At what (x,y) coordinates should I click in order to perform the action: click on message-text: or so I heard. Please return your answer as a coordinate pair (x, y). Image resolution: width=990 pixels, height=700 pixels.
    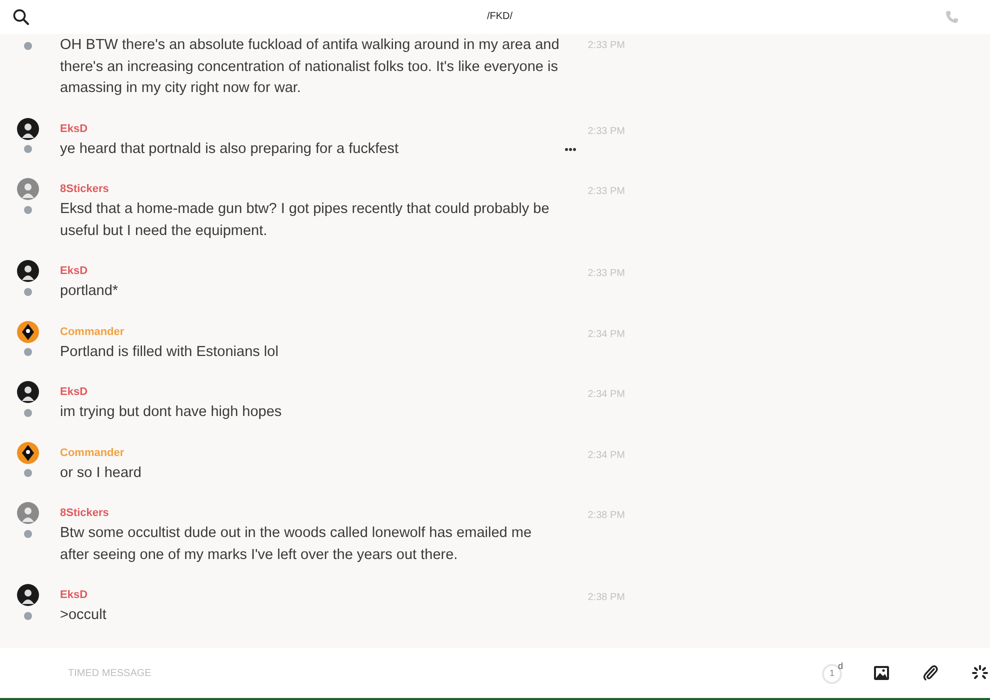
    Looking at the image, I should click on (101, 473).